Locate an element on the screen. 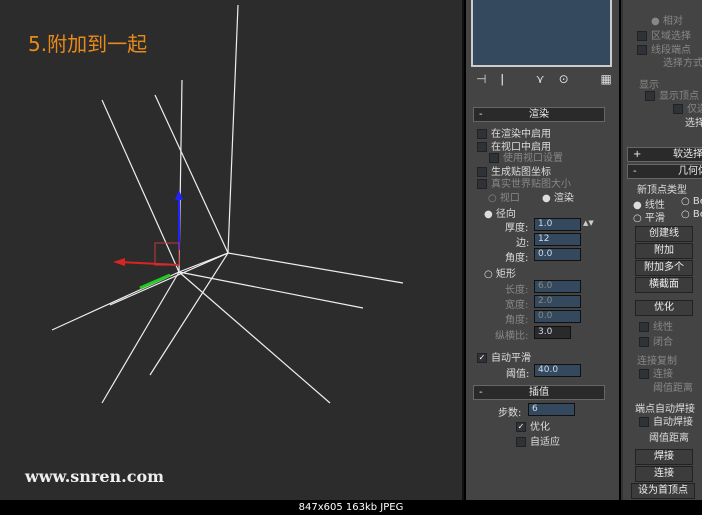 Image resolution: width=702 pixels, height=515 pixels. viewport-radio: ○ 视口 is located at coordinates (504, 196).